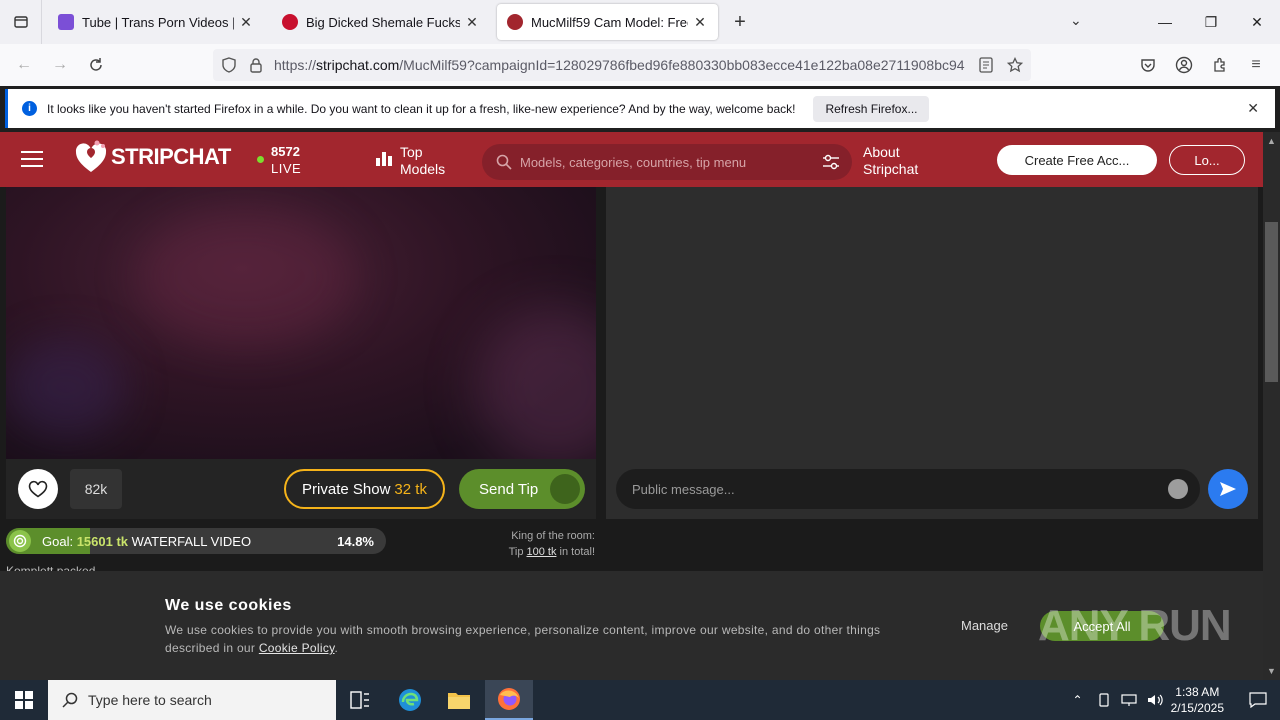 The image size is (1280, 720). I want to click on device-icon, so click(1104, 700).